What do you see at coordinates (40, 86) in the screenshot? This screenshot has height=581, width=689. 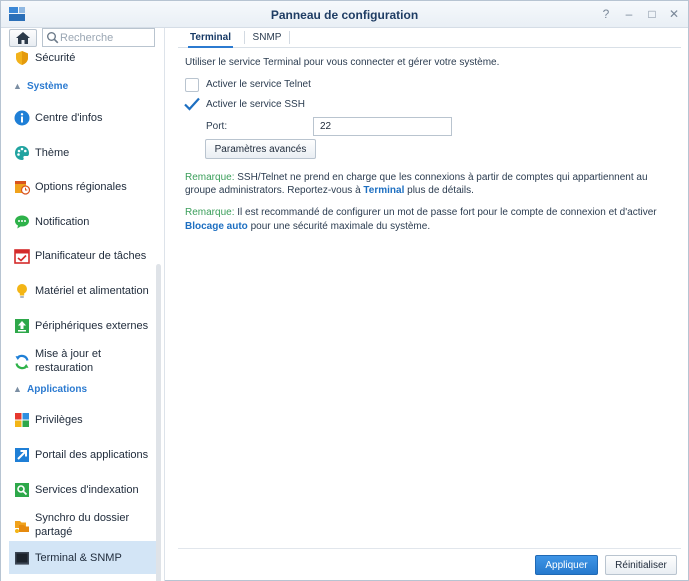 I see `section-systeme: ▲ Système` at bounding box center [40, 86].